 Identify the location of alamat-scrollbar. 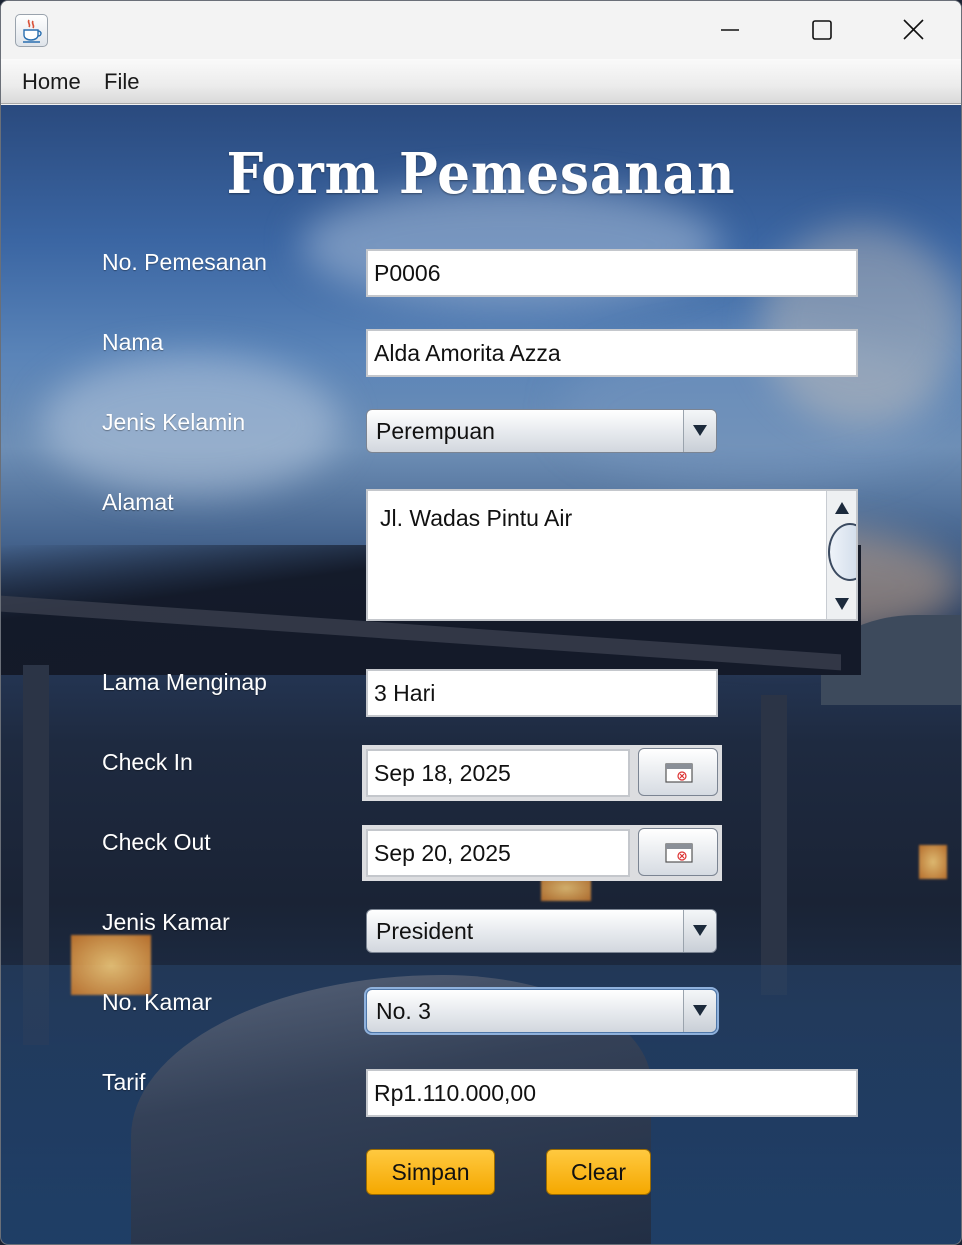
(841, 555).